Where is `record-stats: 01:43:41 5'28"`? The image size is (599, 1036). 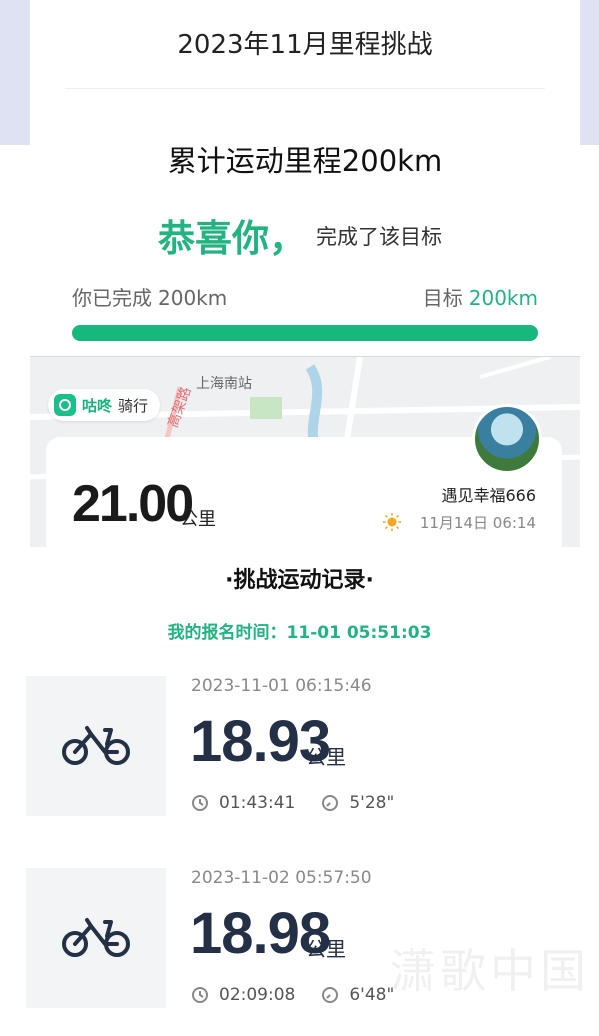 record-stats: 01:43:41 5'28" is located at coordinates (292, 803).